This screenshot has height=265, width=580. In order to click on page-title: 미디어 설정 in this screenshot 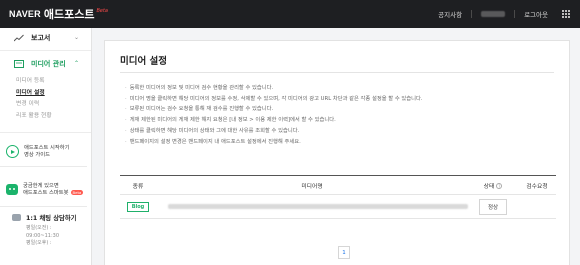, I will do `click(144, 61)`.